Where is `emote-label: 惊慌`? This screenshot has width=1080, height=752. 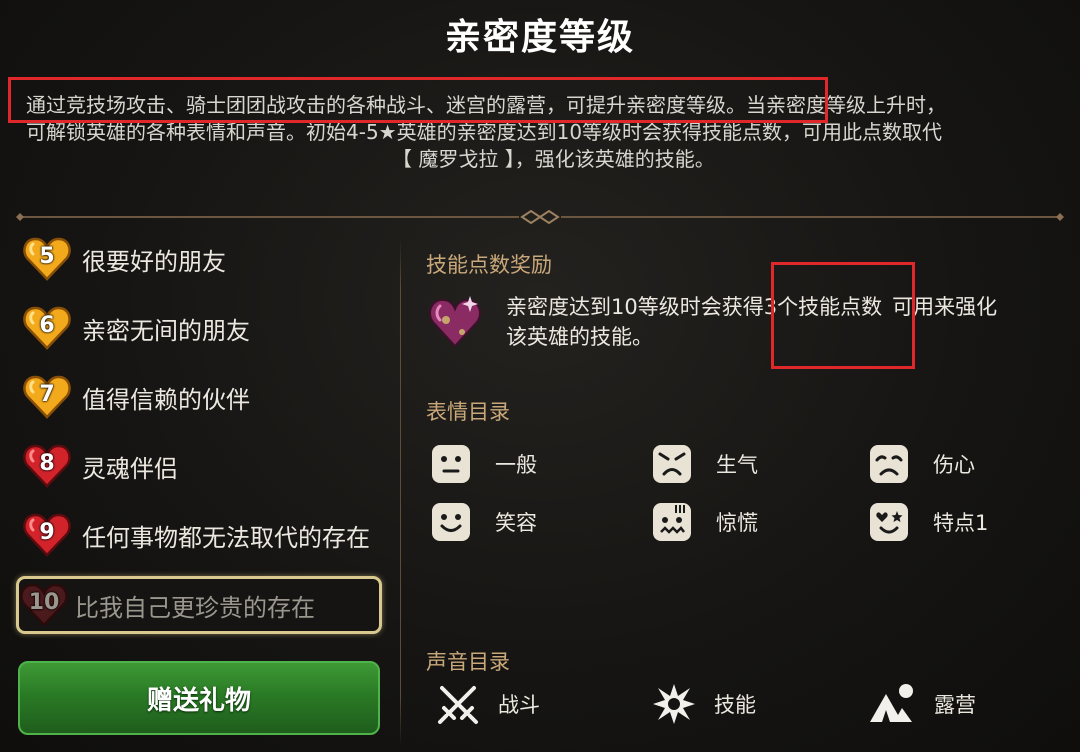
emote-label: 惊慌 is located at coordinates (737, 523).